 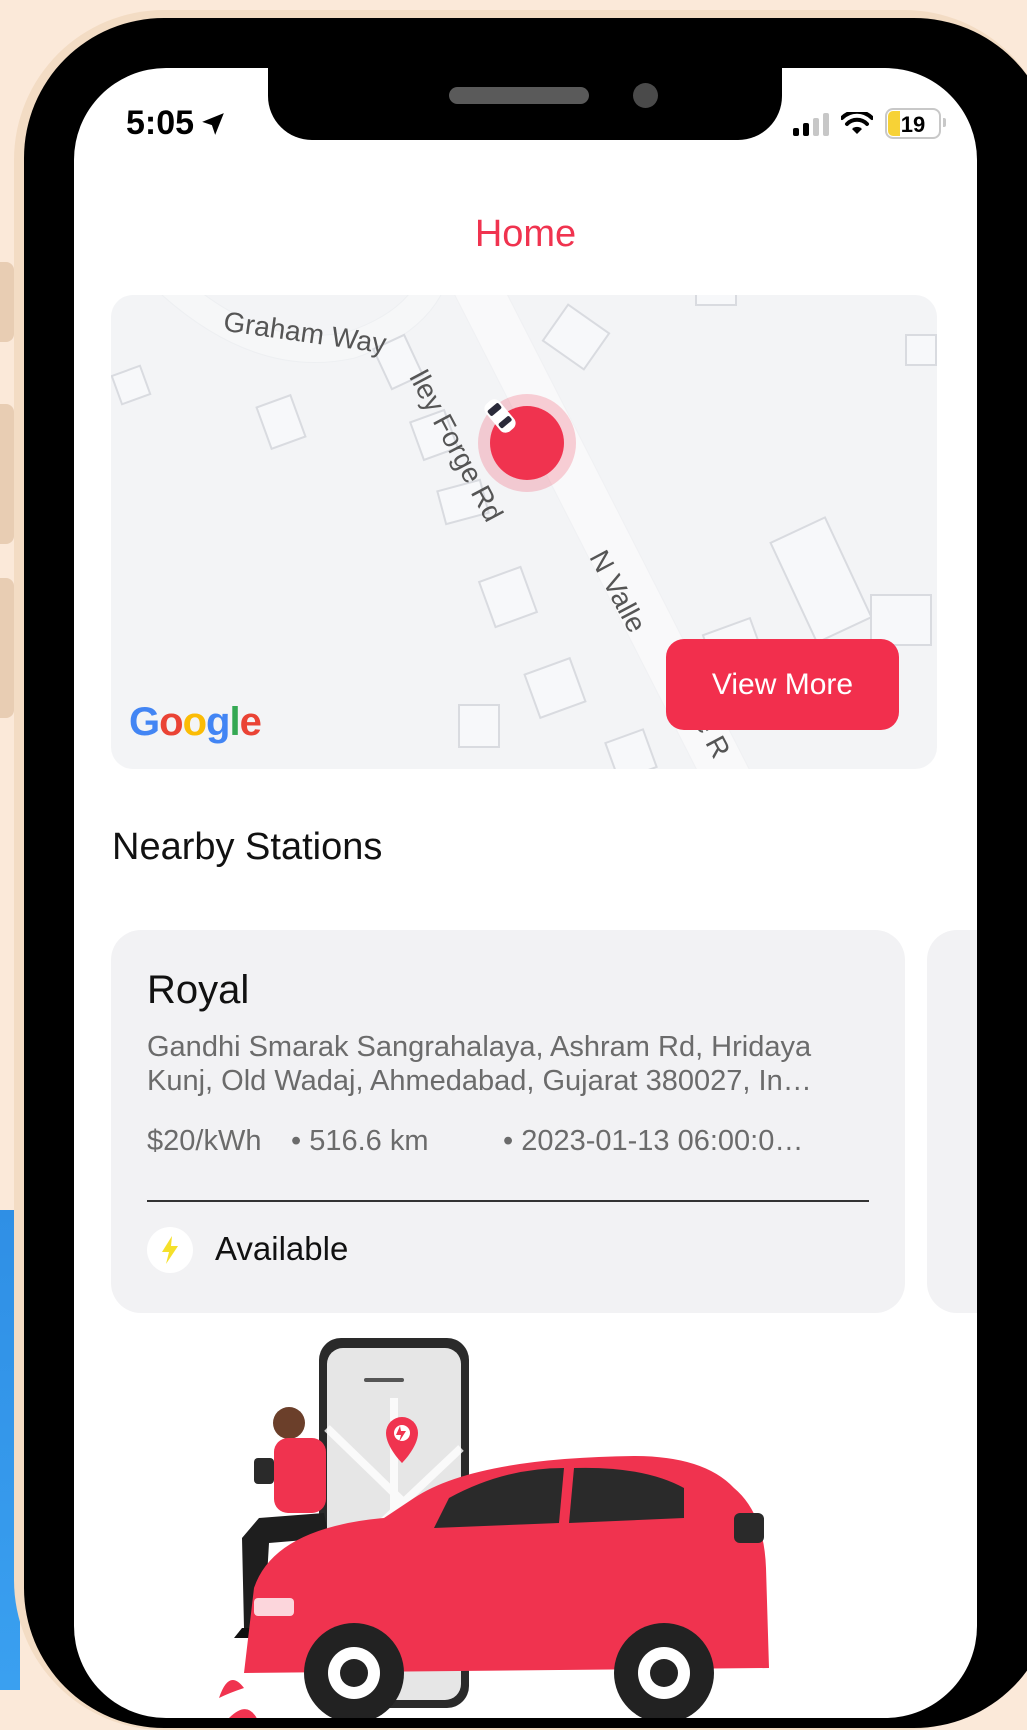 What do you see at coordinates (811, 124) in the screenshot?
I see `cellular-signal-icon` at bounding box center [811, 124].